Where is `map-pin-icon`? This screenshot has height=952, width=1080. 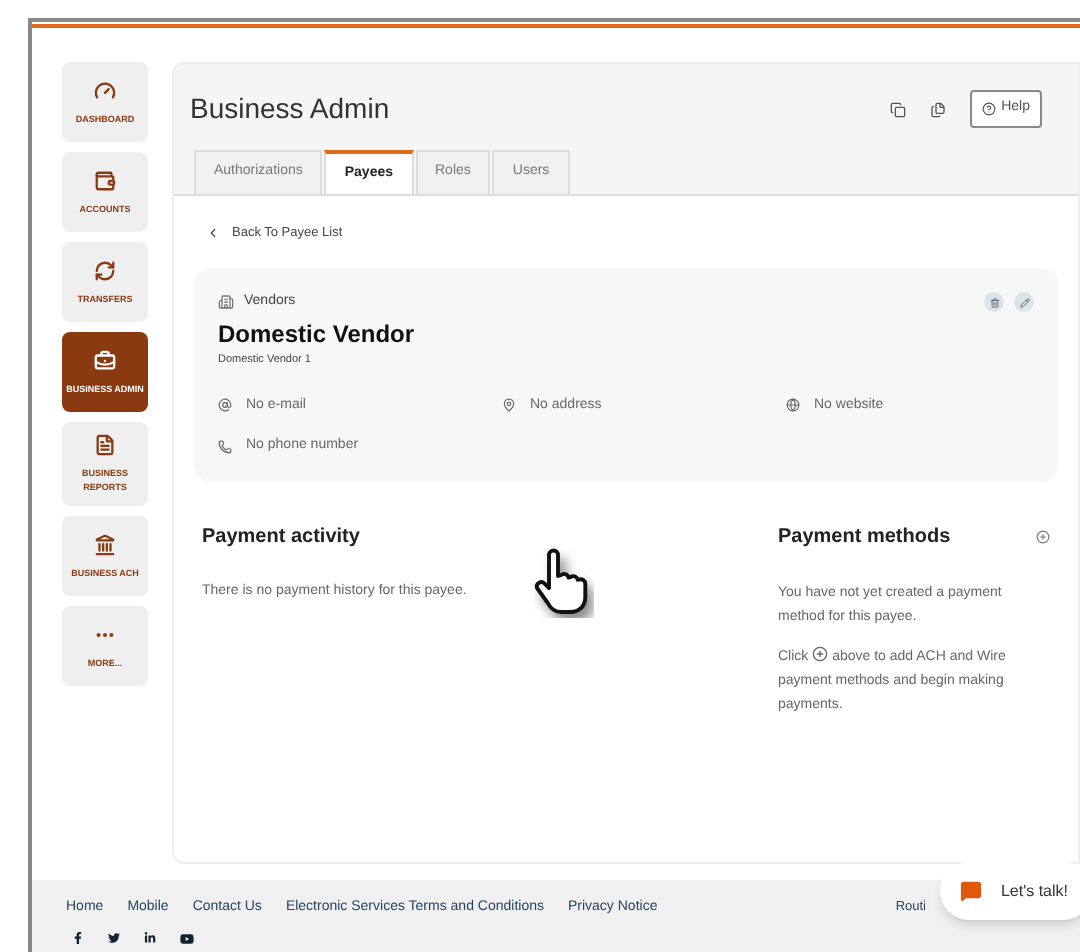
map-pin-icon is located at coordinates (509, 405).